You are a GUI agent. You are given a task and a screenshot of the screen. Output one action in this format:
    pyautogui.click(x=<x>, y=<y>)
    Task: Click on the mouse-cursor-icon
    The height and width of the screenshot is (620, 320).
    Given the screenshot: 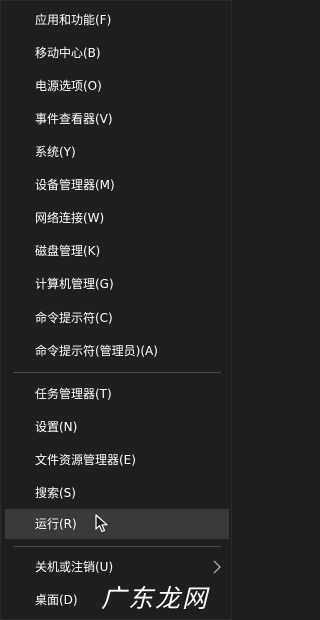 What is the action you would take?
    pyautogui.click(x=102, y=524)
    